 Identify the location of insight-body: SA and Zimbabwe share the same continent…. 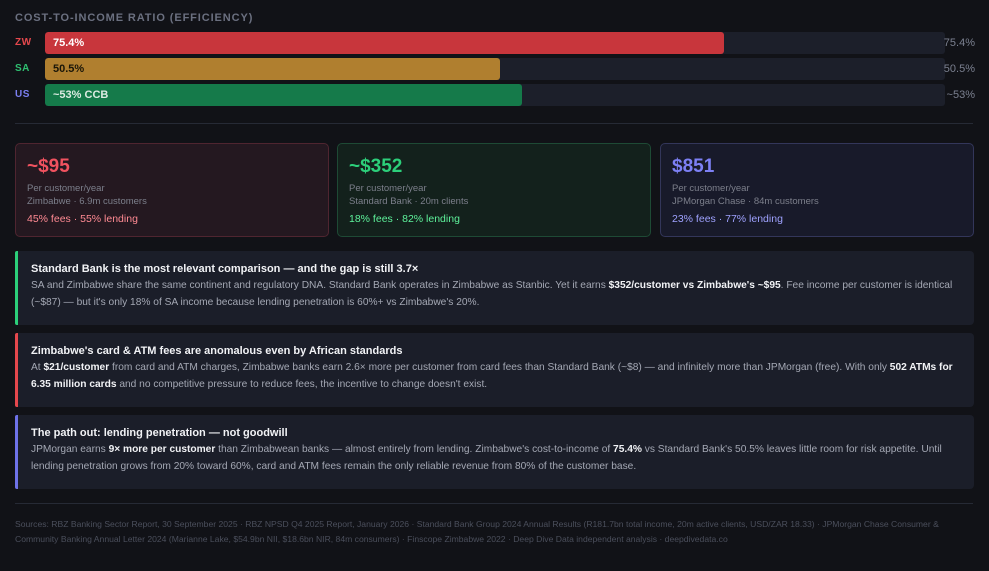
(494, 294).